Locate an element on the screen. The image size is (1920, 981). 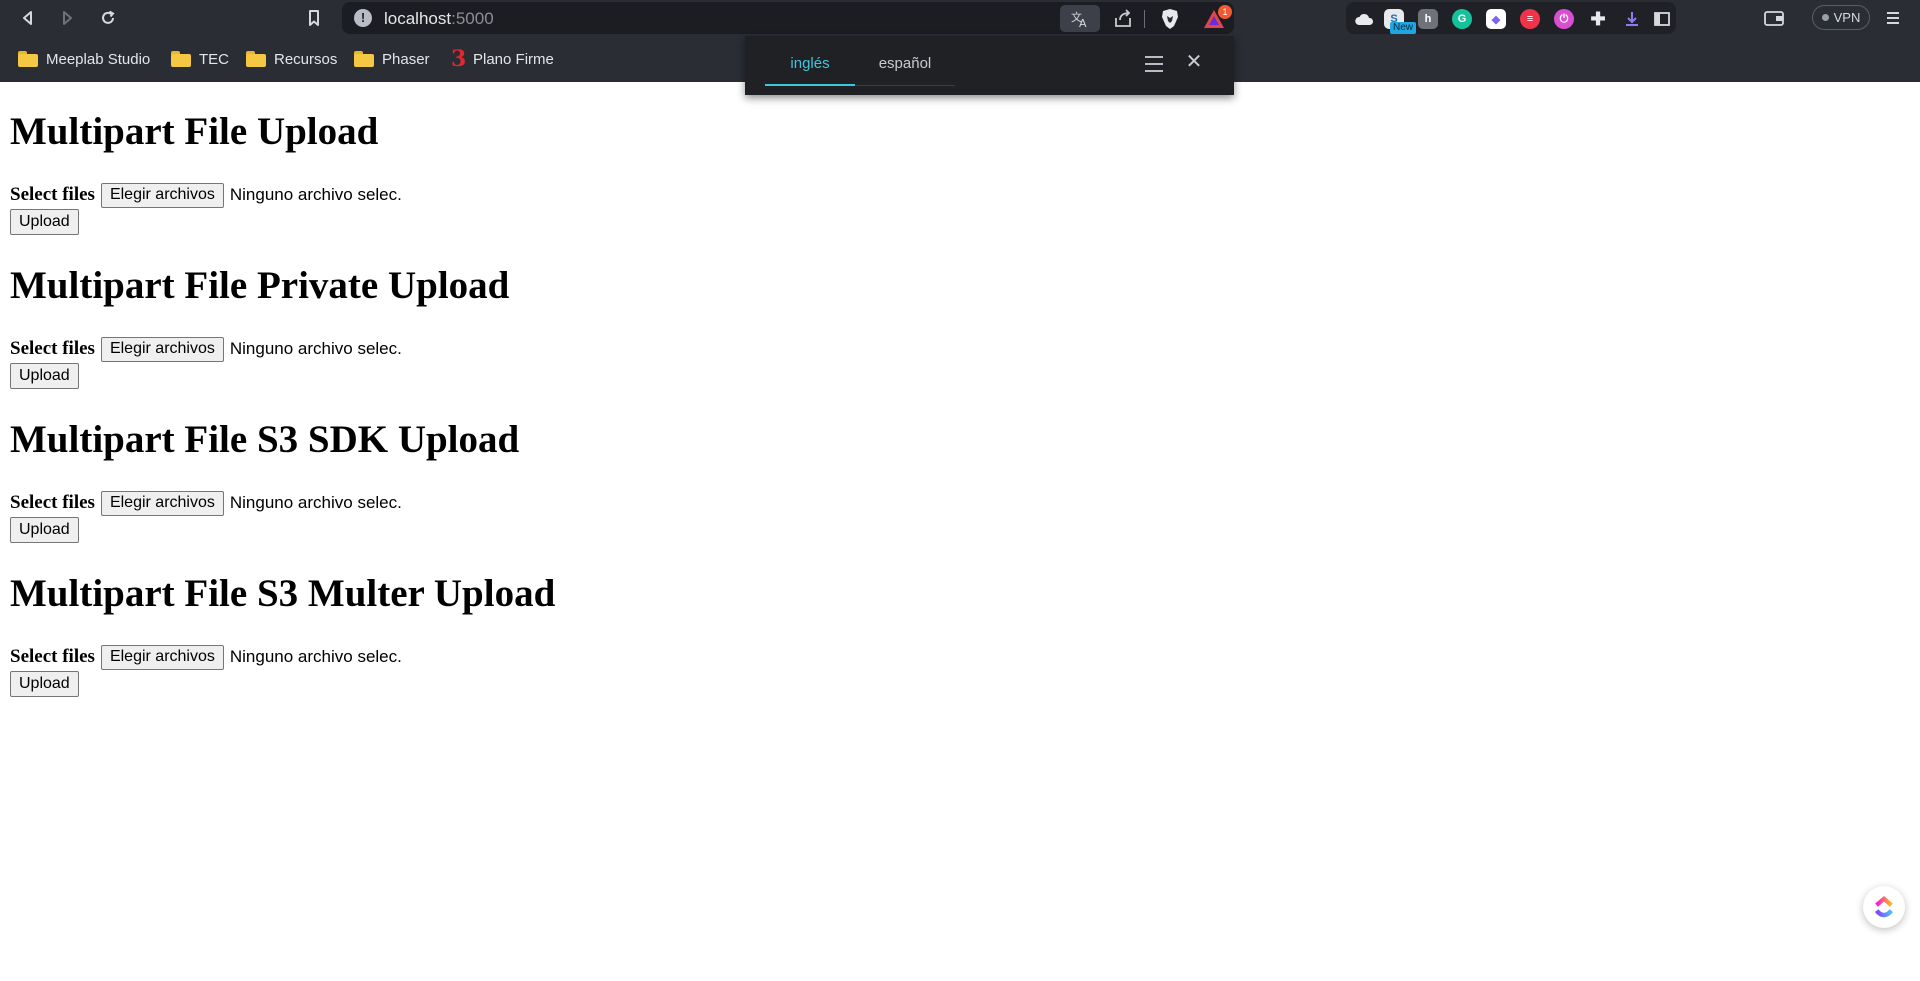
downloads-icon is located at coordinates (1632, 19).